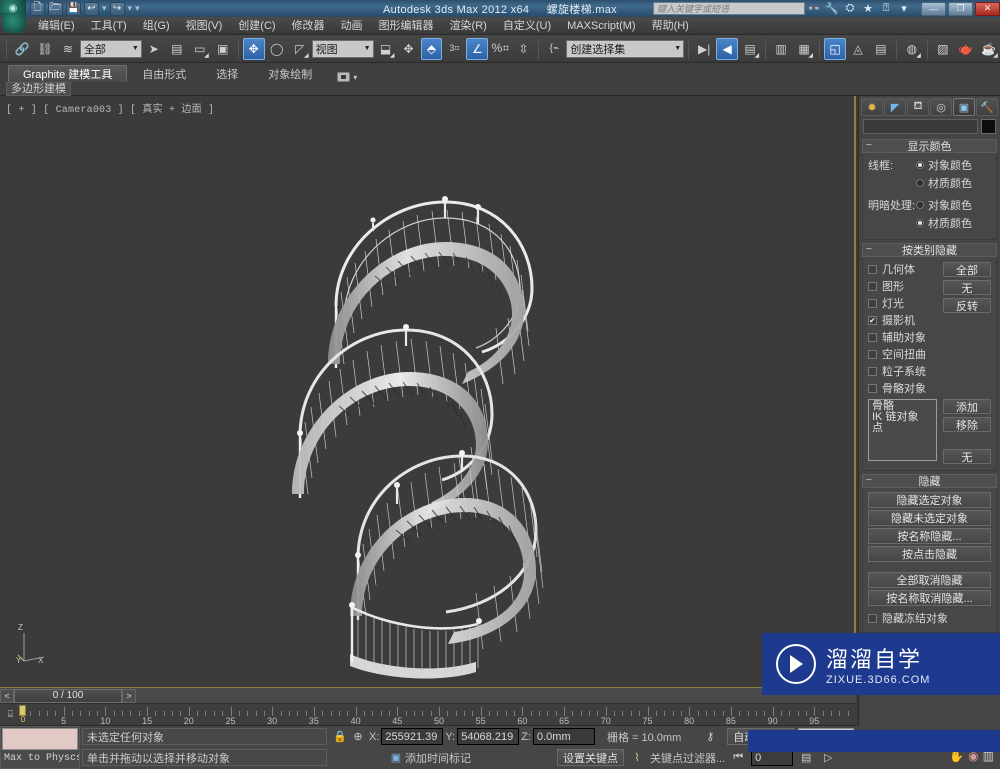  What do you see at coordinates (200, 49) in the screenshot?
I see `rectangular-selection-region-icon: ▭ ◢` at bounding box center [200, 49].